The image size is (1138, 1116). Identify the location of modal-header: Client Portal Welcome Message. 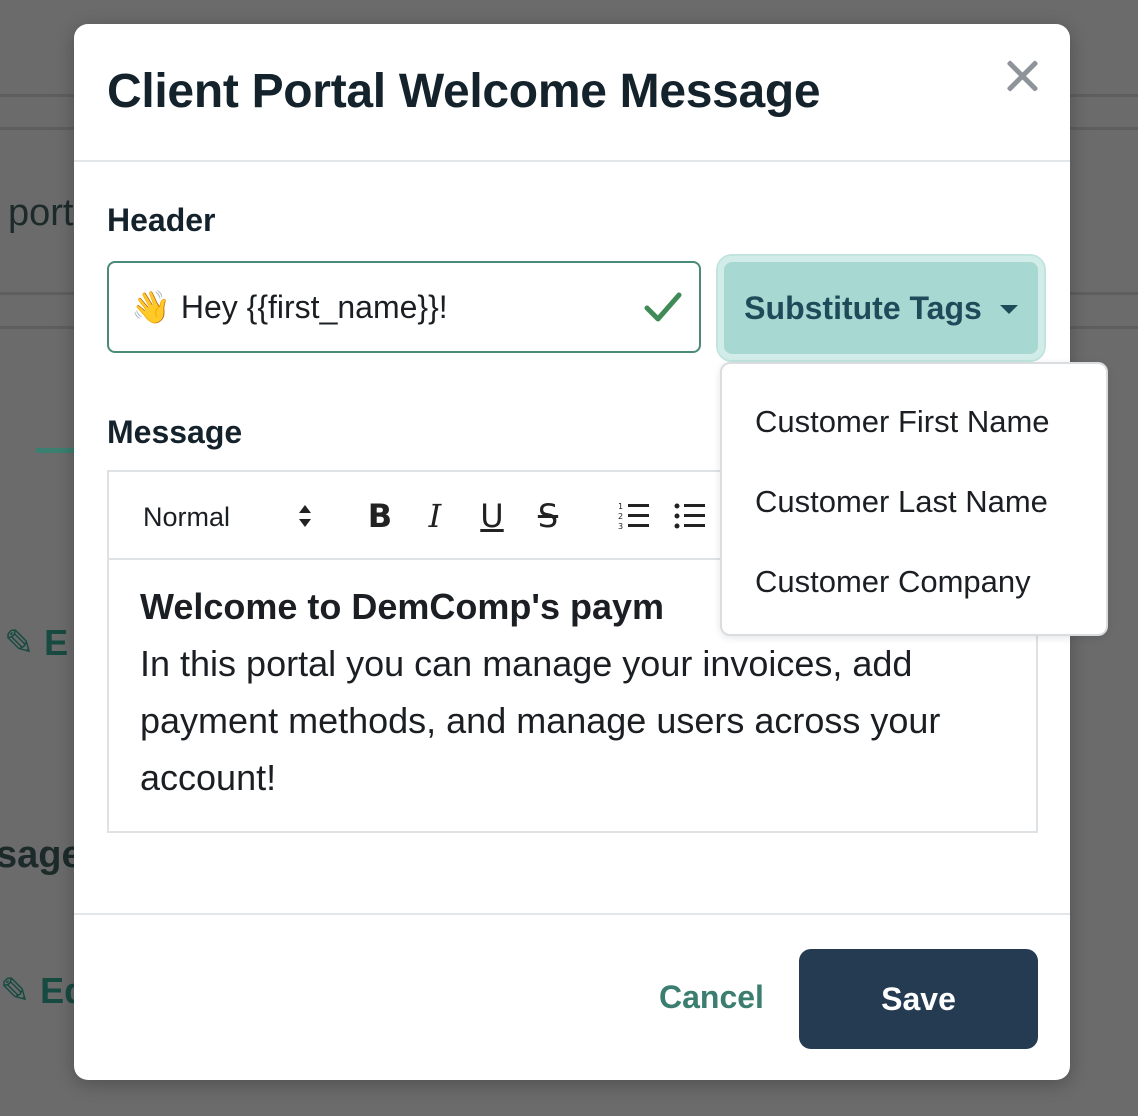
(572, 93).